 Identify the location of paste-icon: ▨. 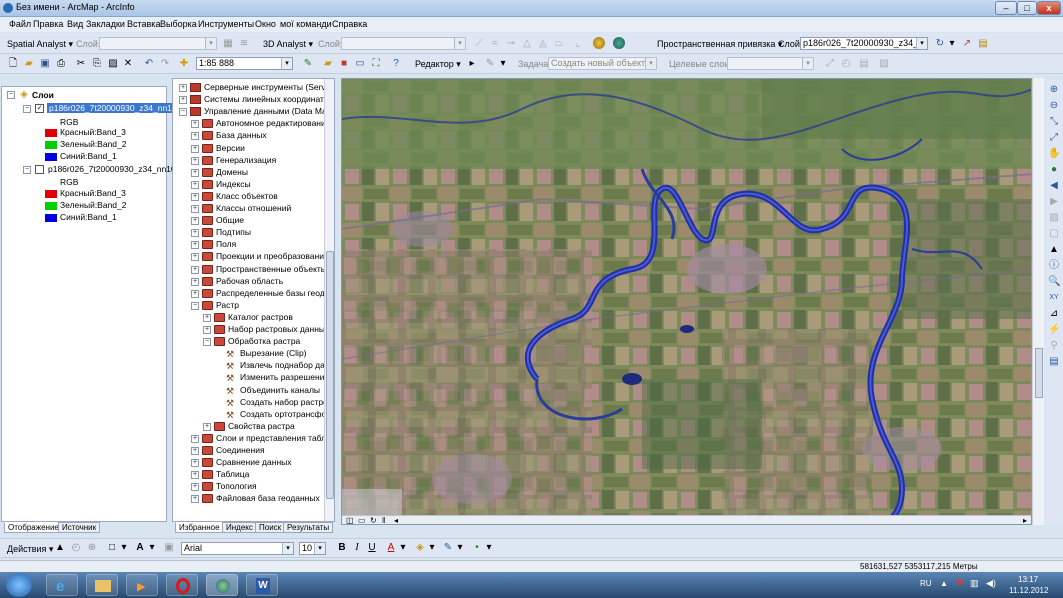
(113, 64).